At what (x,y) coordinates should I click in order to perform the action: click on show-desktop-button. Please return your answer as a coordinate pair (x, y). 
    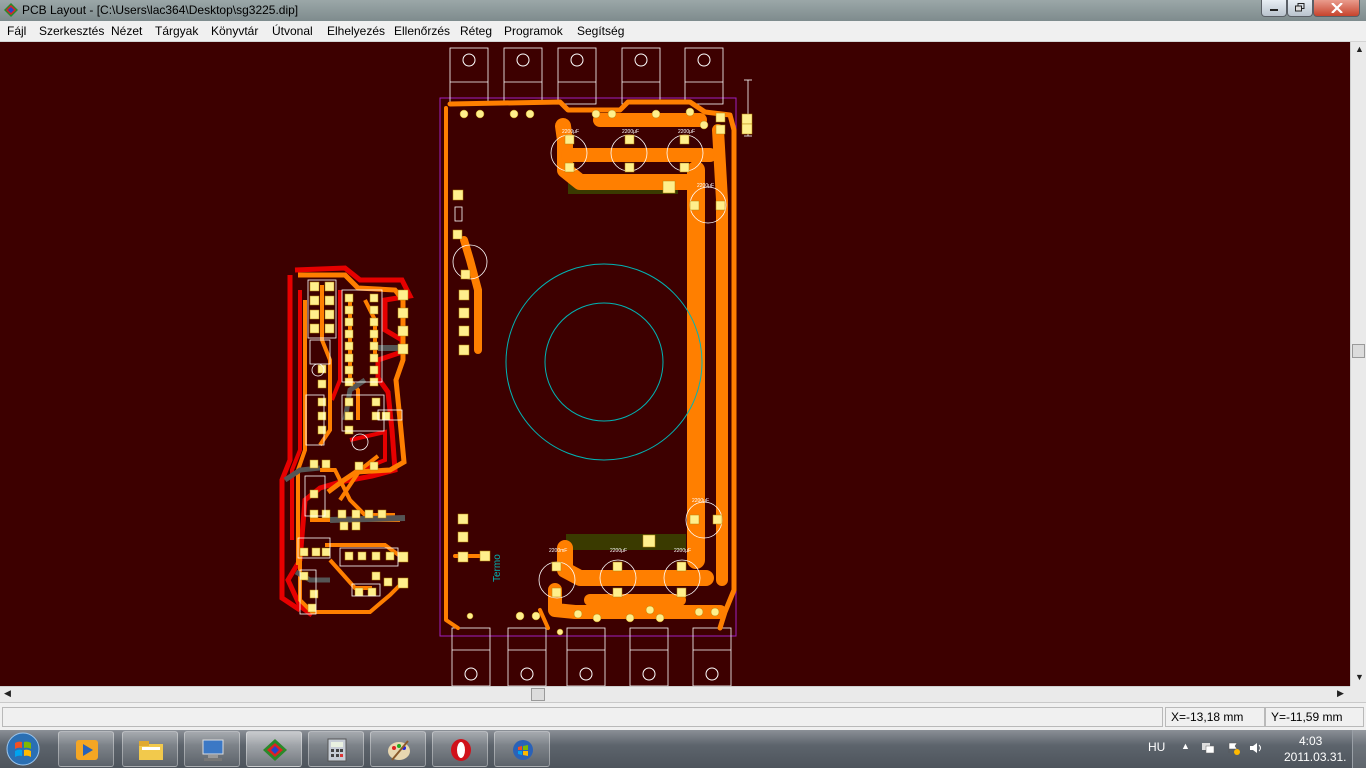
    Looking at the image, I should click on (1359, 749).